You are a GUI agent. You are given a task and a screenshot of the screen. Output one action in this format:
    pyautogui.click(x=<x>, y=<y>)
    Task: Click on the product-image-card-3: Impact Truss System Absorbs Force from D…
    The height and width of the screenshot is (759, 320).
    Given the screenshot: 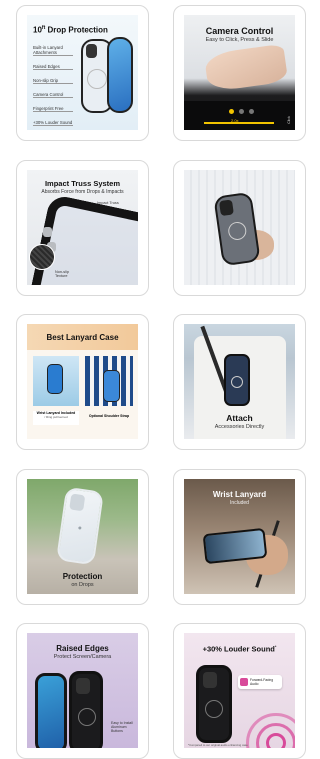 What is the action you would take?
    pyautogui.click(x=82, y=228)
    